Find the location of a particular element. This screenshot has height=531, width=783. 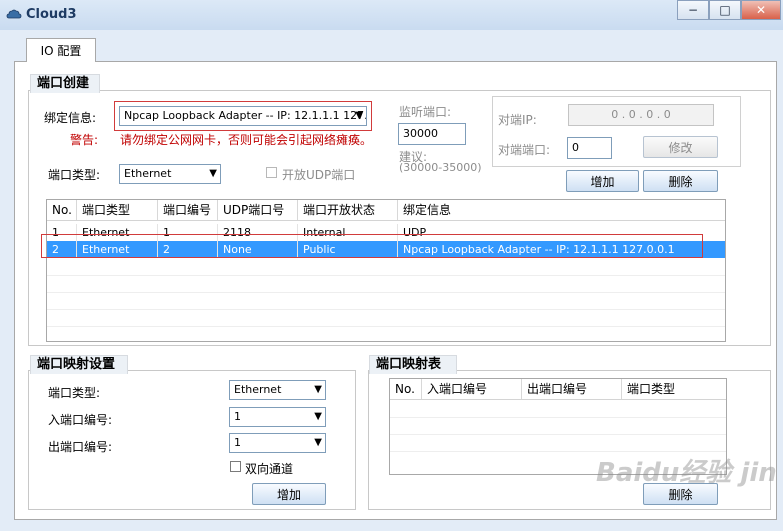

add-mapping-button: 增加 is located at coordinates (289, 494).